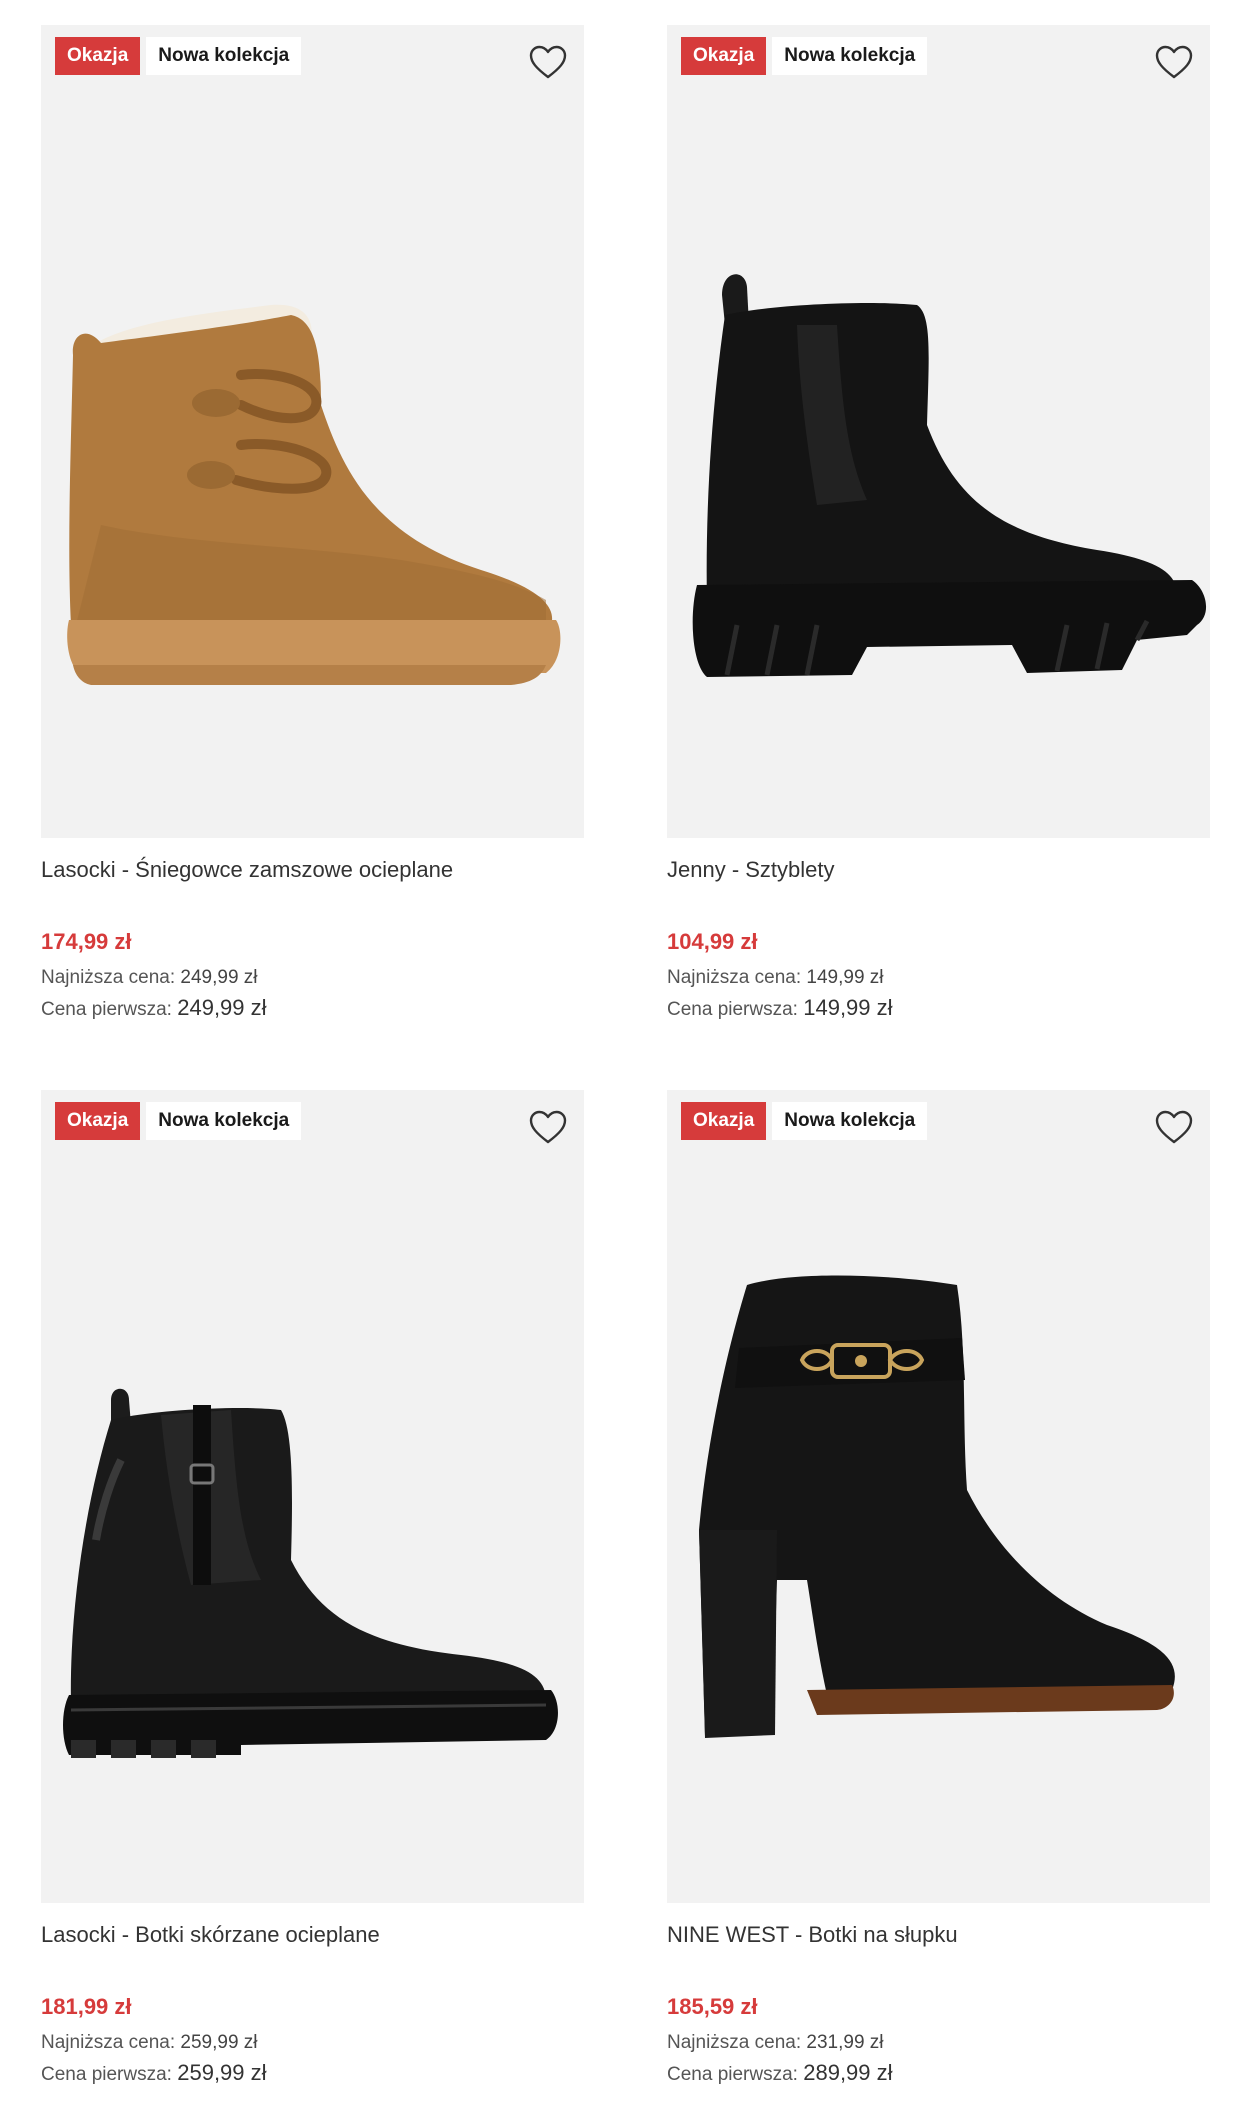 The height and width of the screenshot is (2123, 1250). What do you see at coordinates (712, 941) in the screenshot?
I see `product-price: 104,99 zł` at bounding box center [712, 941].